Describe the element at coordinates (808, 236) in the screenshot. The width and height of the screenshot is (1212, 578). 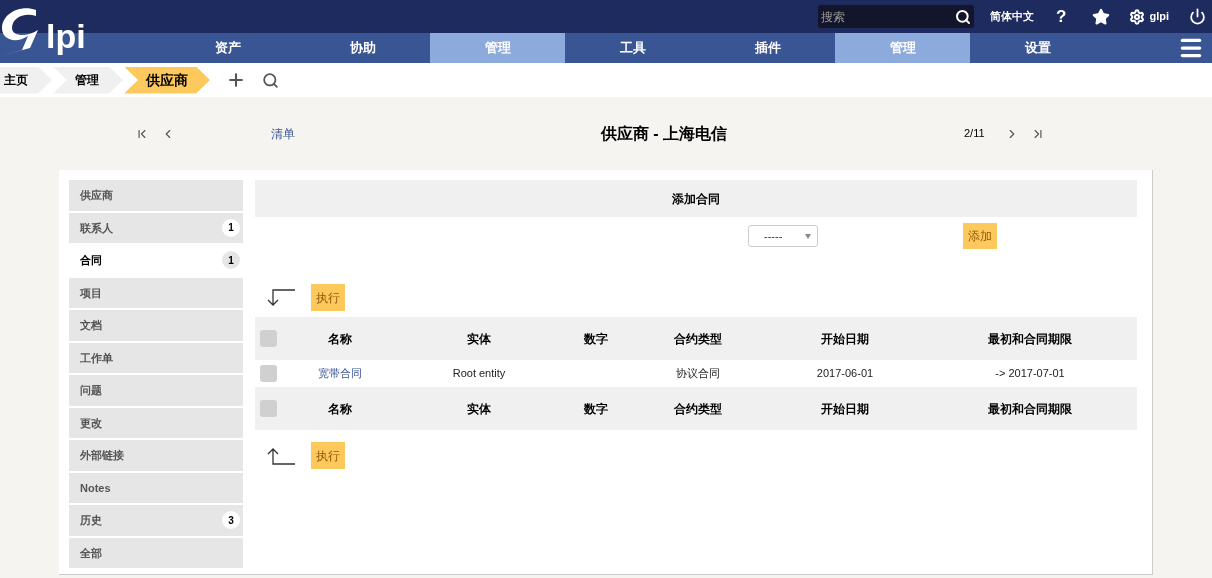
I see `caret-icon` at that location.